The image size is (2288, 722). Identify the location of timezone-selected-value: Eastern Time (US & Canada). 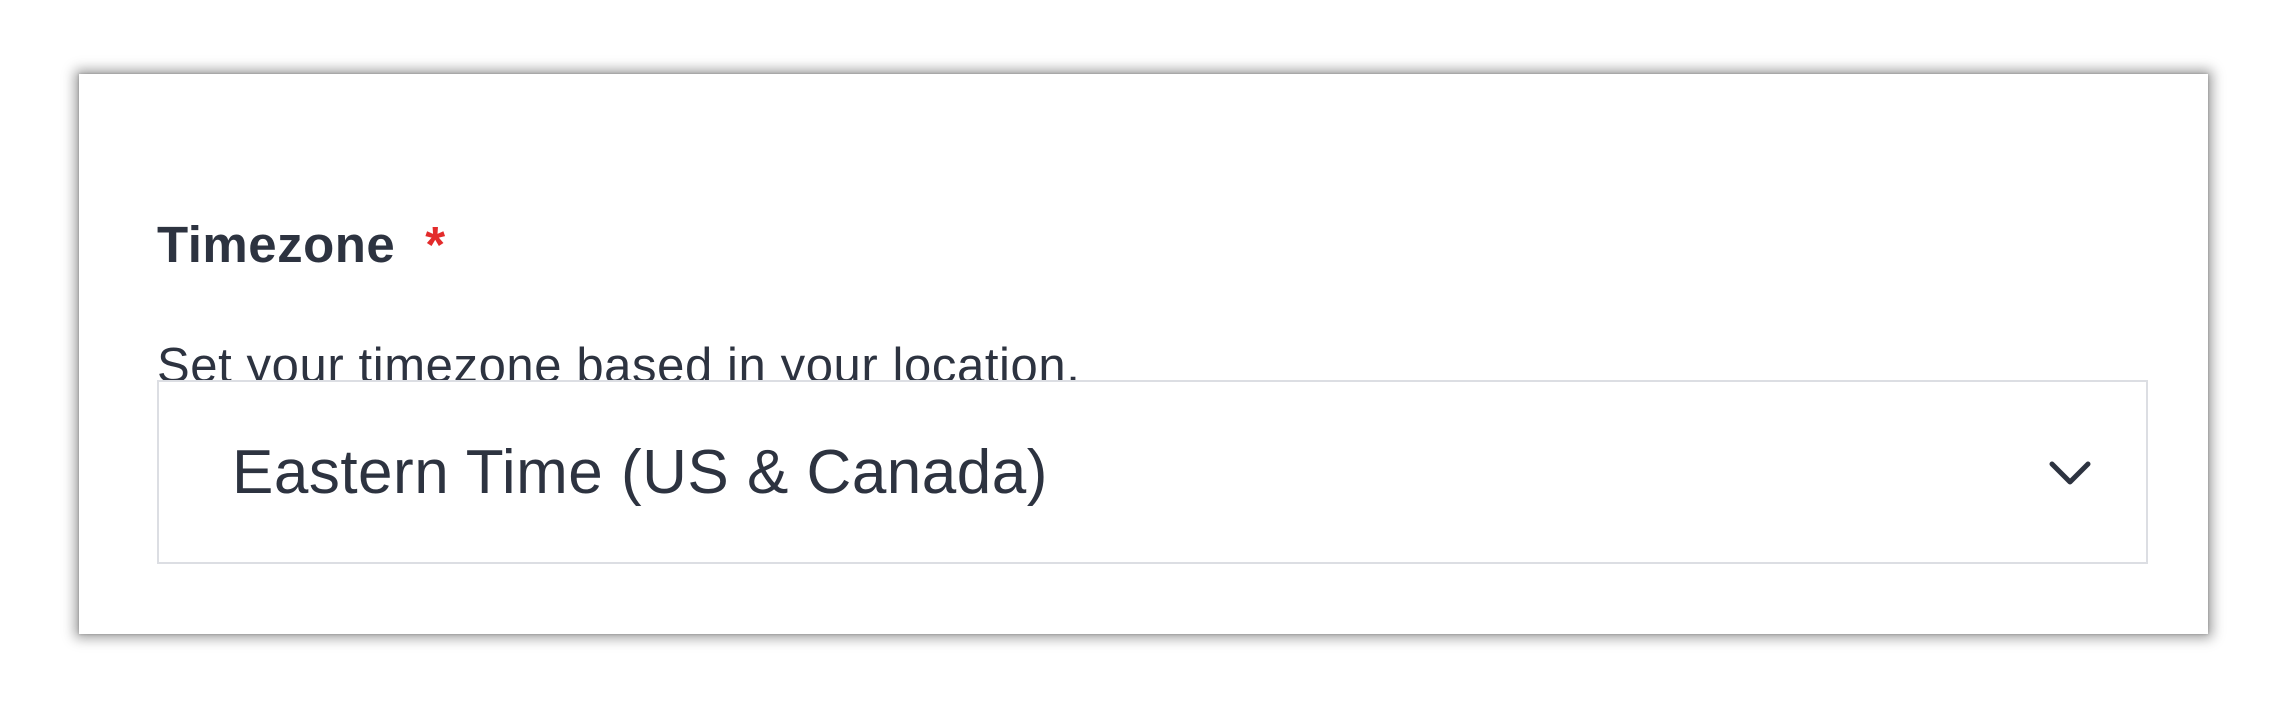
(640, 472).